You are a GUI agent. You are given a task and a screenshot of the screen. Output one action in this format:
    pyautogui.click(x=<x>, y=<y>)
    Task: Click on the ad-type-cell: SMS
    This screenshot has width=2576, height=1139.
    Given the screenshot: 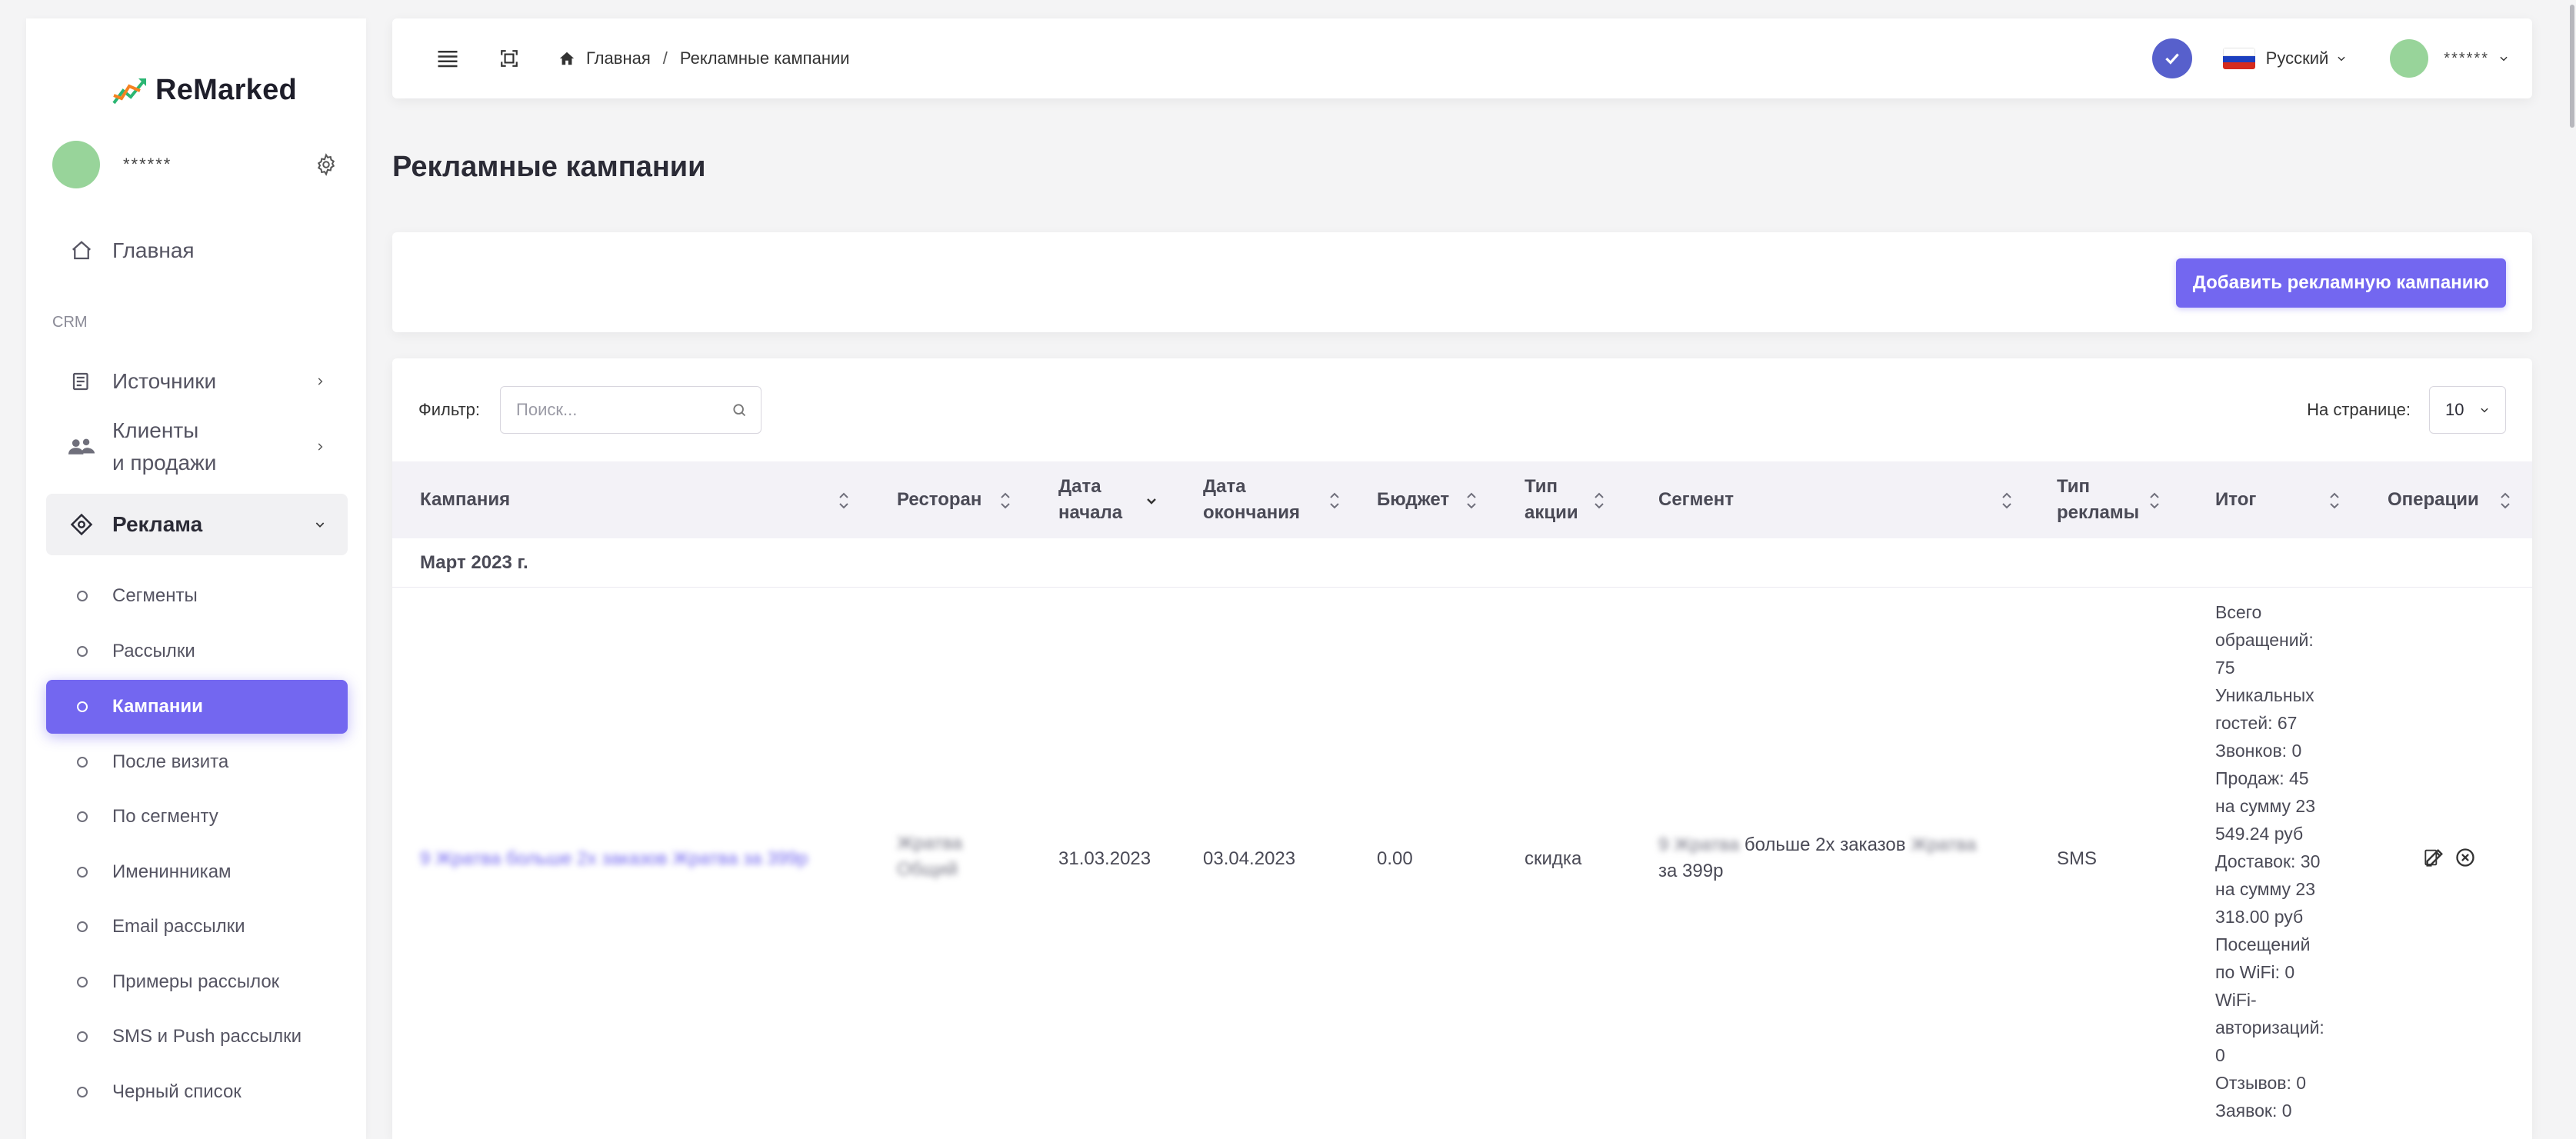 What is the action you would take?
    pyautogui.click(x=2077, y=858)
    